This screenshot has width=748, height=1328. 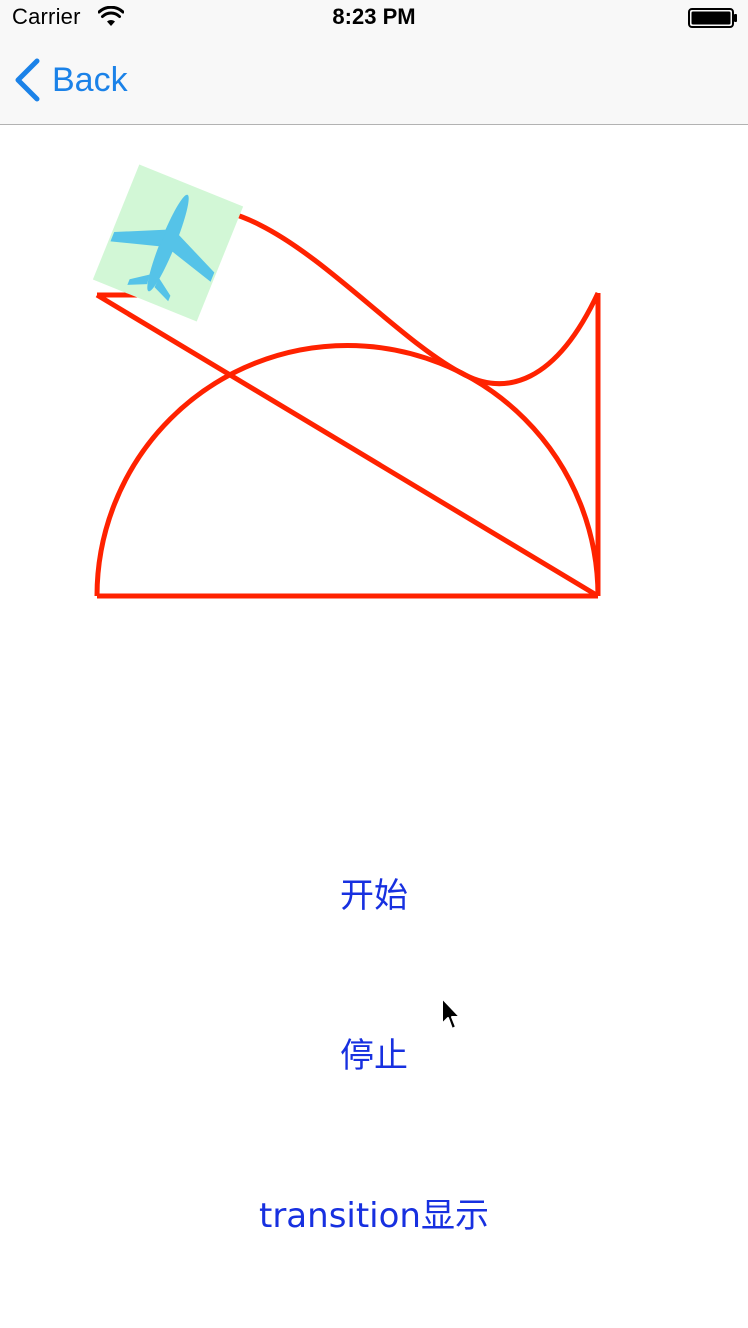 What do you see at coordinates (374, 1212) in the screenshot?
I see `transition-button: transition显示` at bounding box center [374, 1212].